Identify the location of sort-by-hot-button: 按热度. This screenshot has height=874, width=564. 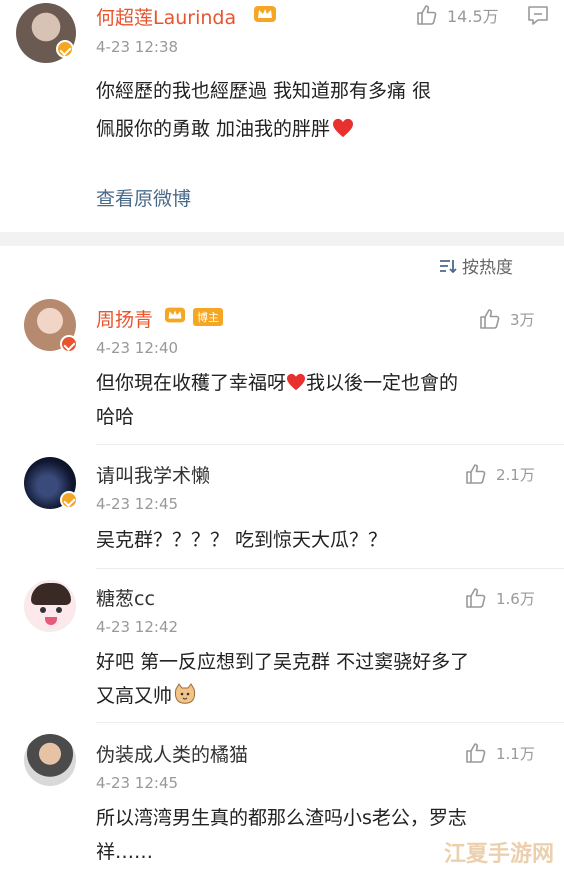
(475, 265).